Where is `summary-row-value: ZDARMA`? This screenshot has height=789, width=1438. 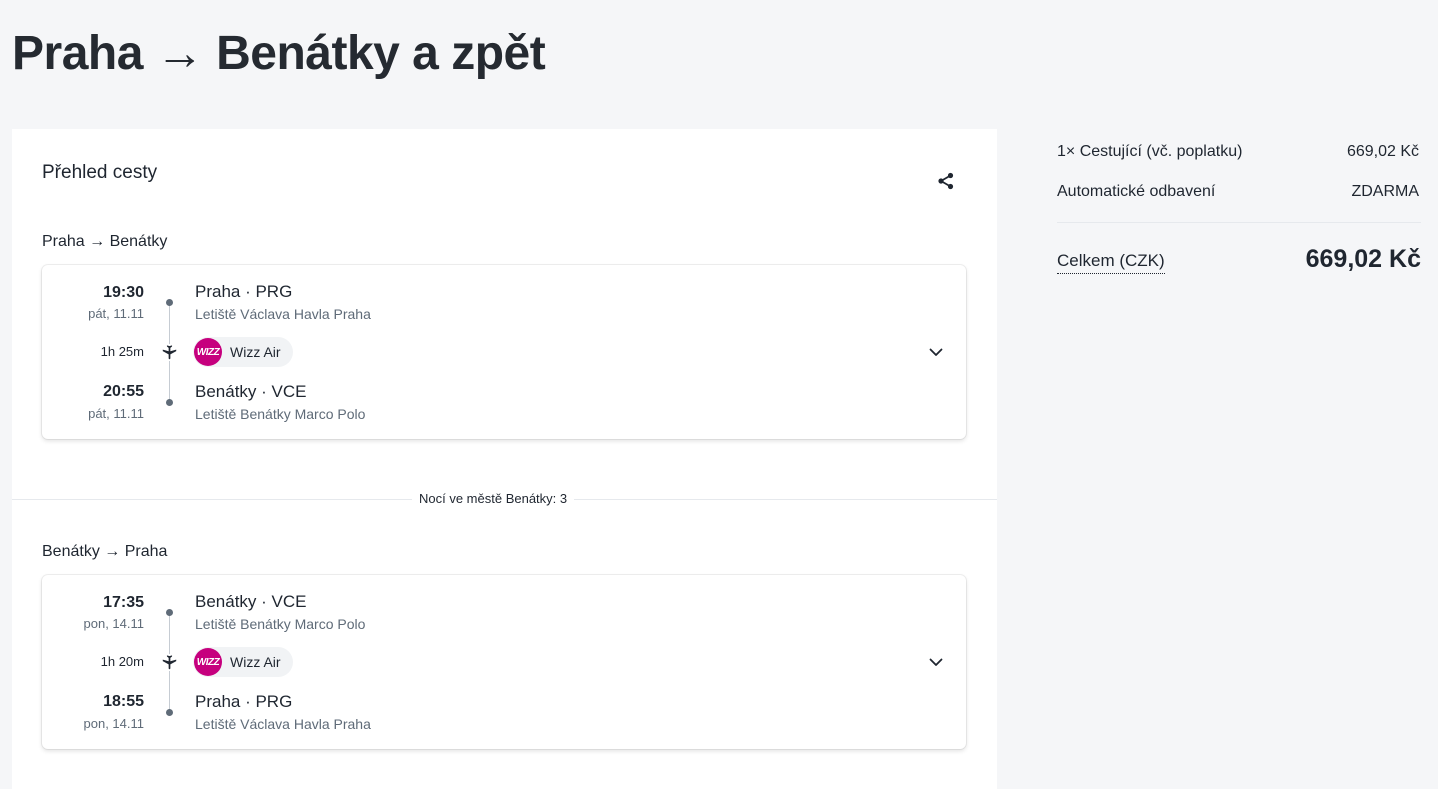 summary-row-value: ZDARMA is located at coordinates (1385, 191).